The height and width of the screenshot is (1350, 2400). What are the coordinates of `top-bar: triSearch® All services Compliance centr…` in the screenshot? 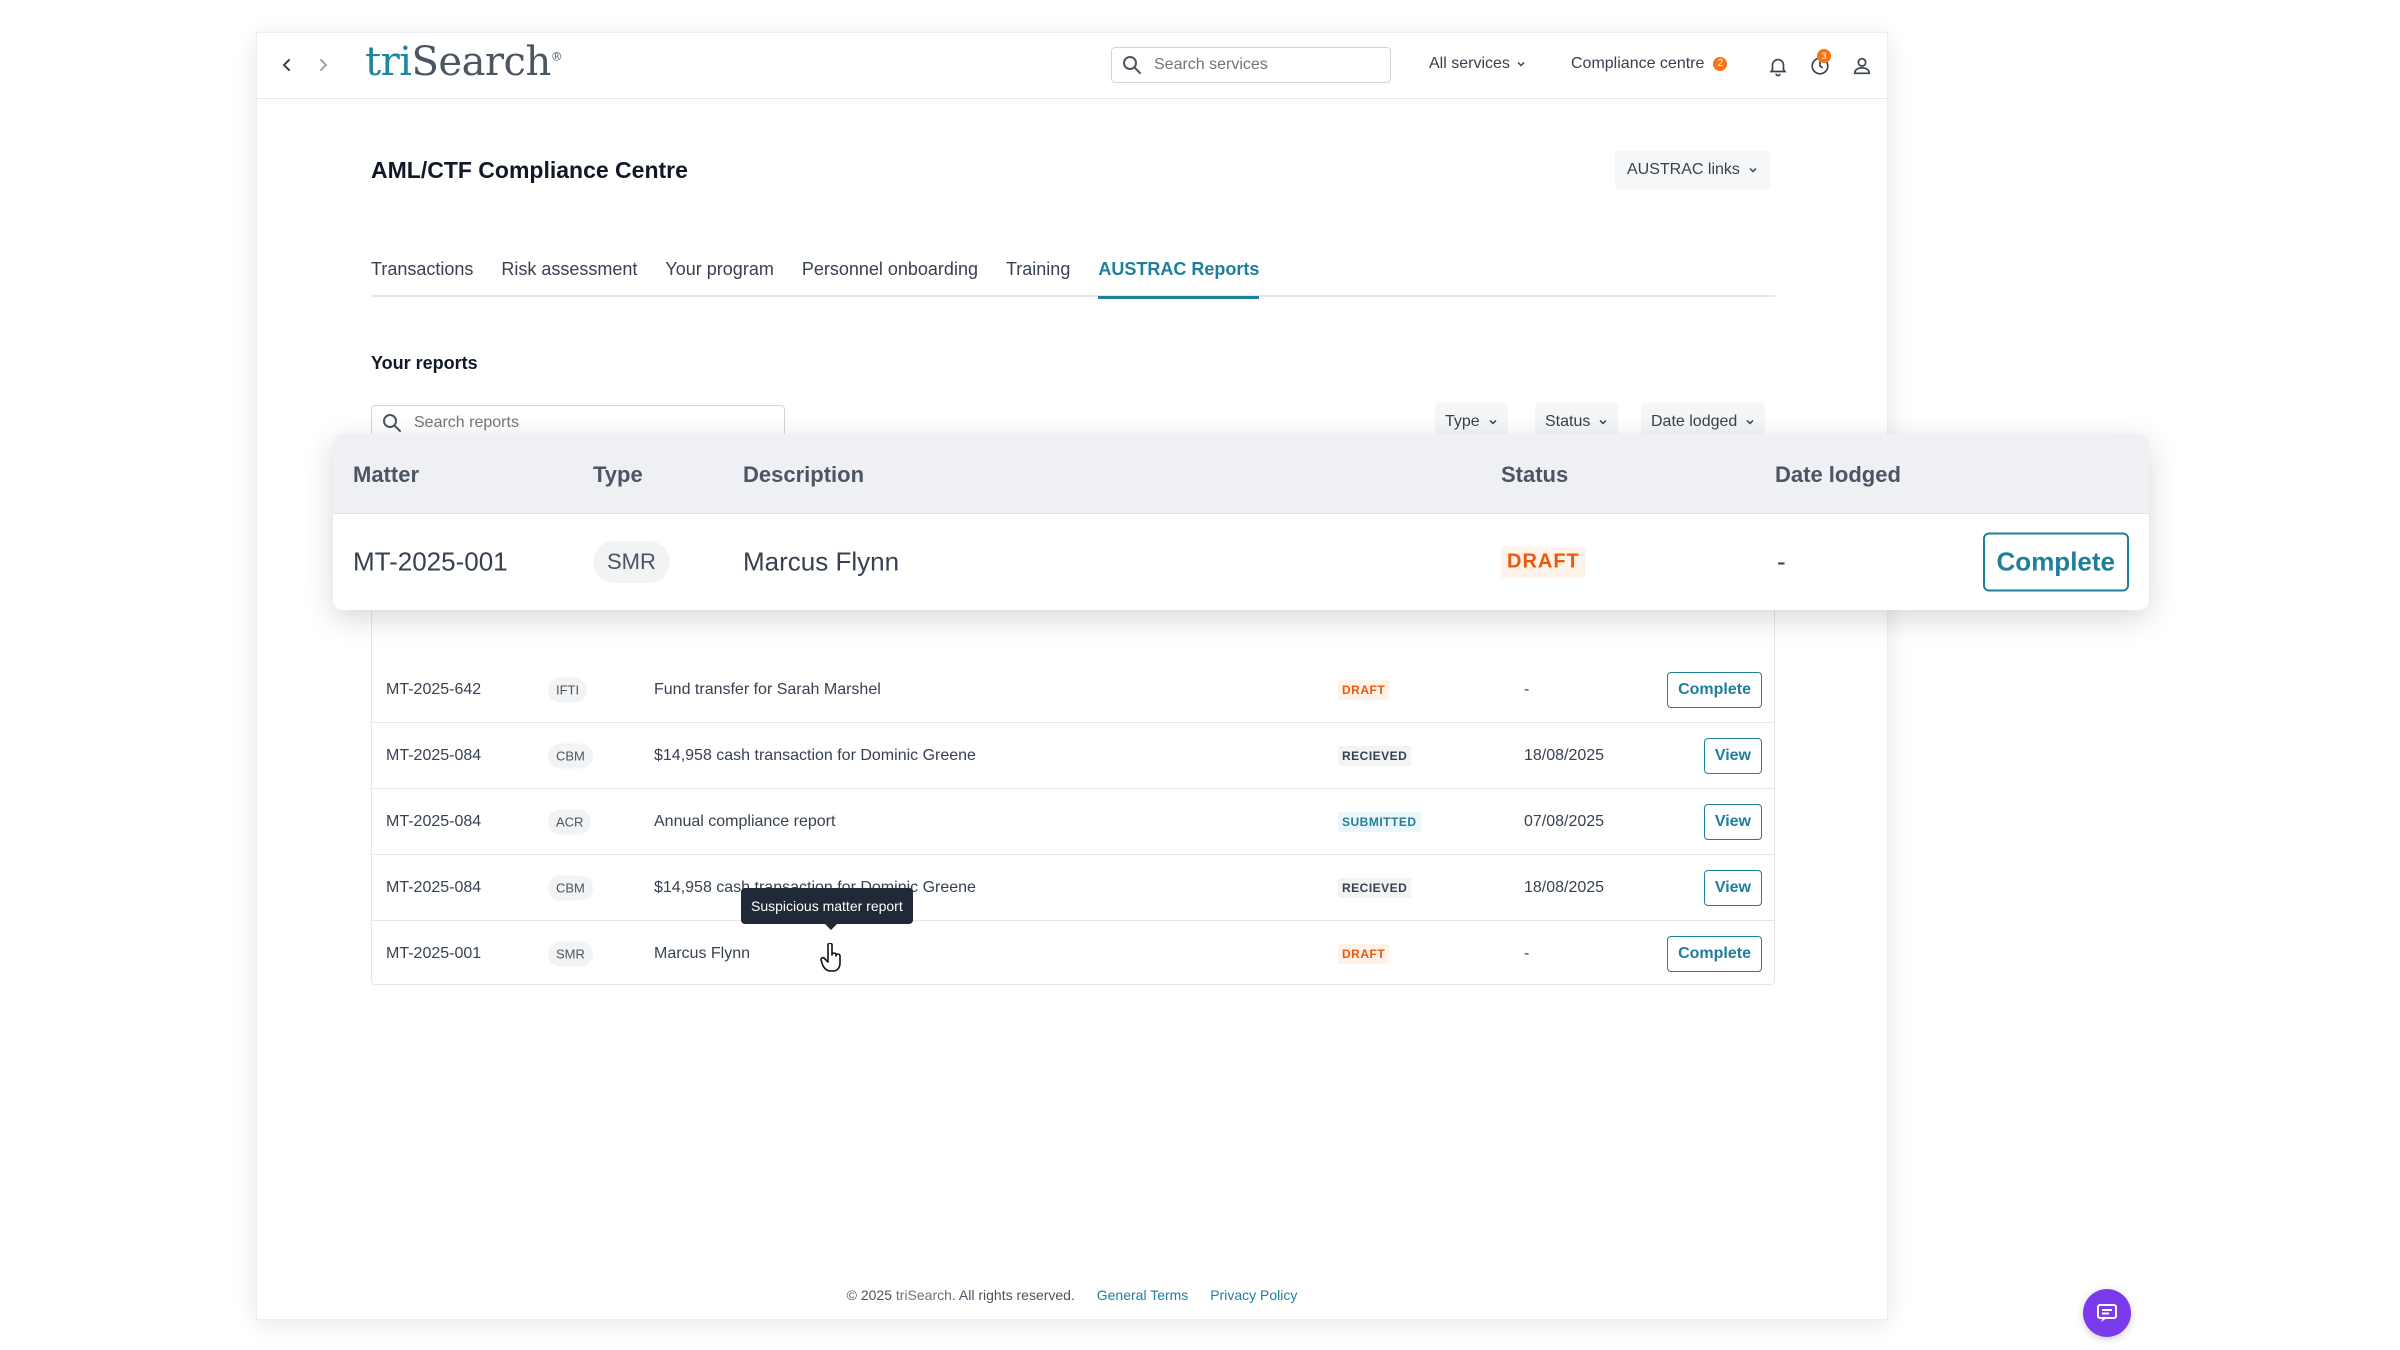 It's located at (1072, 66).